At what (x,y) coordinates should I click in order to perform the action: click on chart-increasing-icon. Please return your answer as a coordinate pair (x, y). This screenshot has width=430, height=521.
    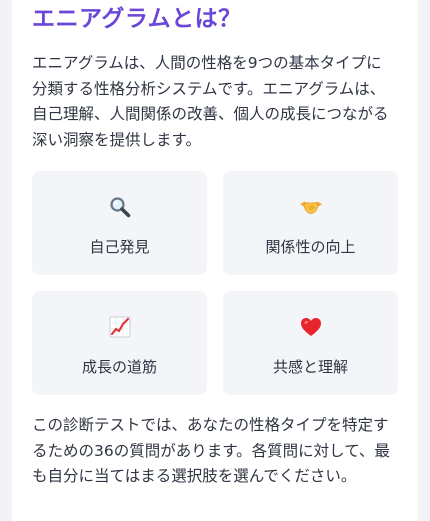
    Looking at the image, I should click on (120, 327).